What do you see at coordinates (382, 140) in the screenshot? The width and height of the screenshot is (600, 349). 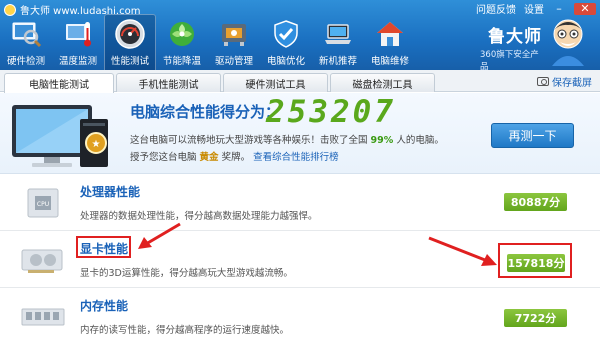 I see `beat-percent: 99%` at bounding box center [382, 140].